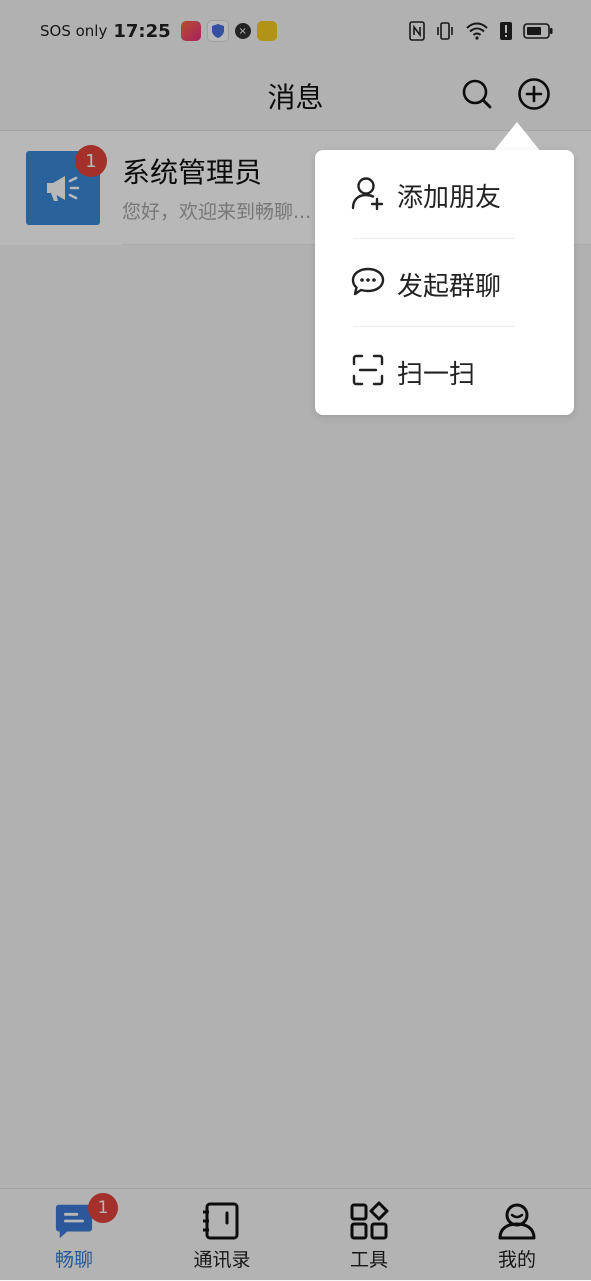 This screenshot has height=1281, width=591. What do you see at coordinates (436, 375) in the screenshot?
I see `menu-item-label: 扫一扫` at bounding box center [436, 375].